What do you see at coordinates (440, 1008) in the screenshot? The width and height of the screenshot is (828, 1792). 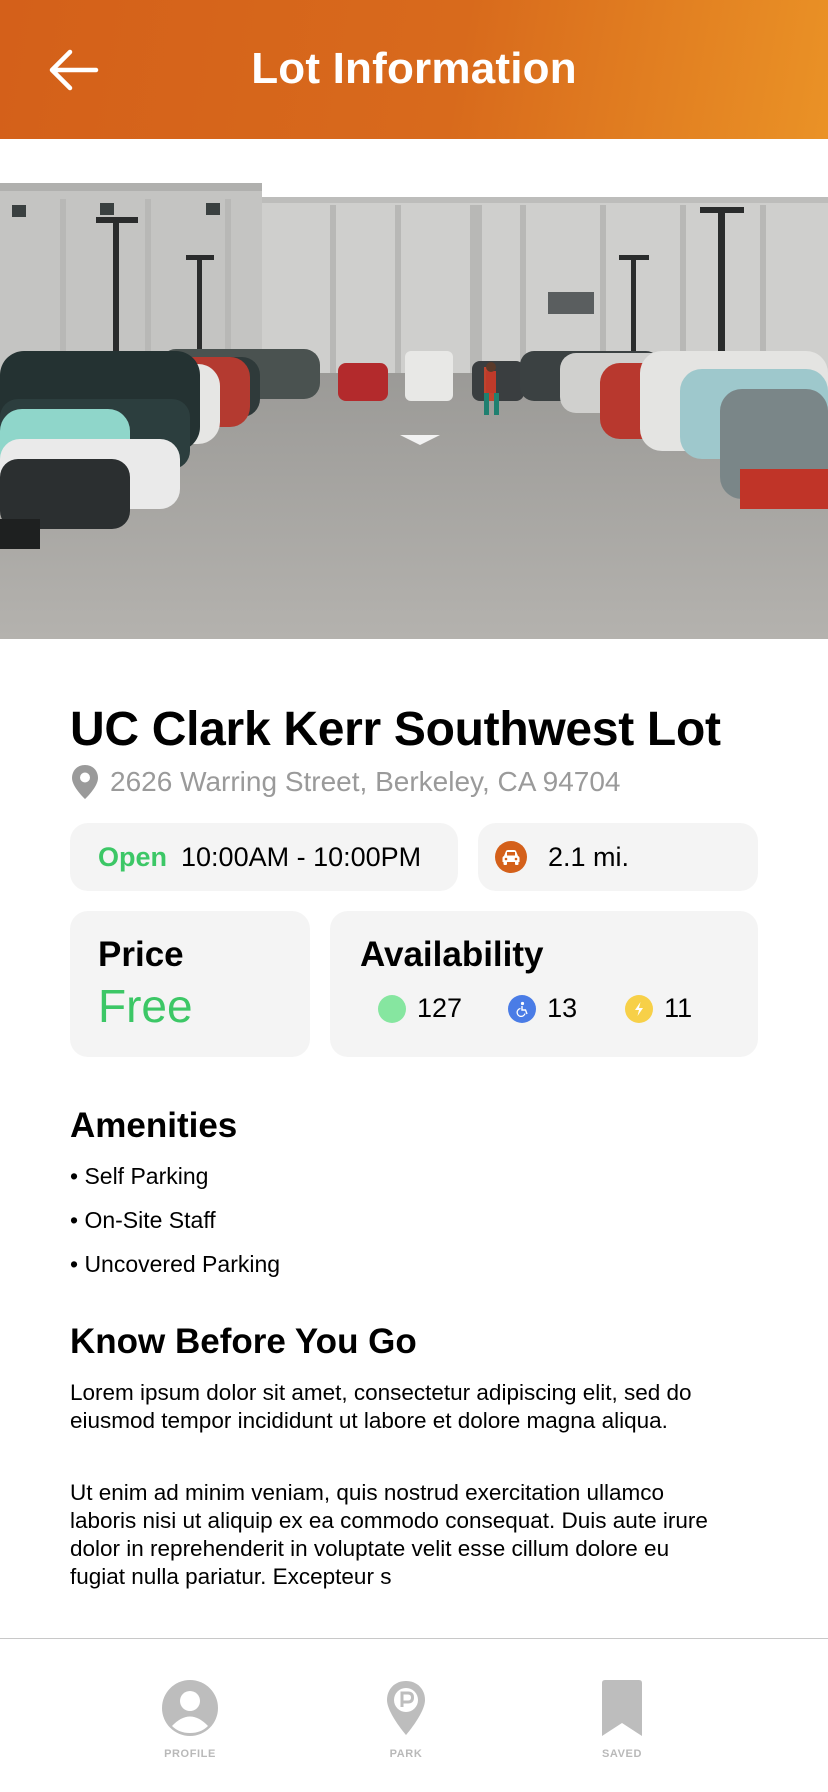 I see `standard-count: 127` at bounding box center [440, 1008].